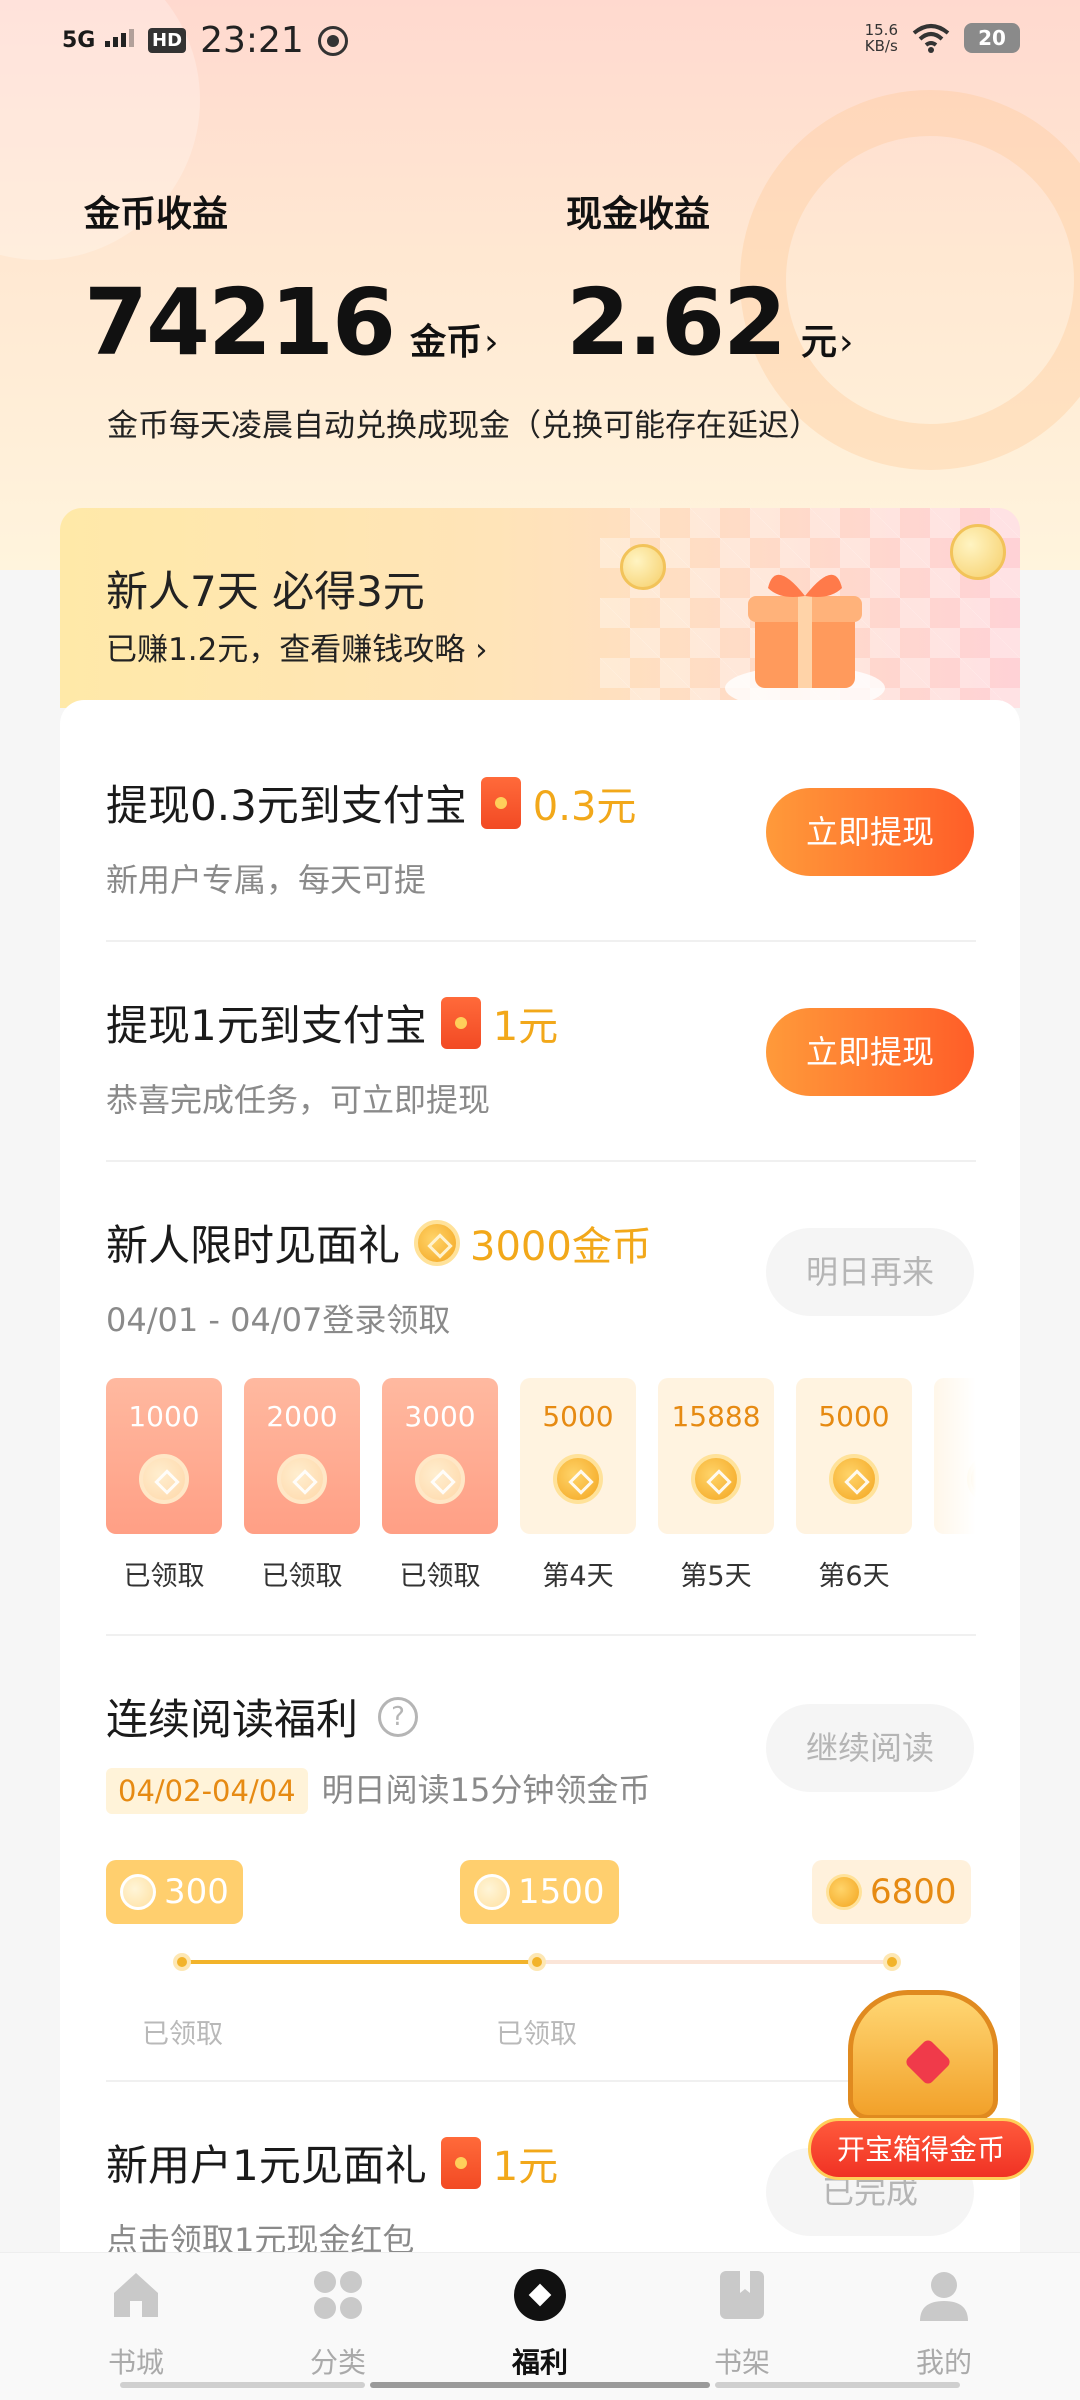 This screenshot has height=2400, width=1080. Describe the element at coordinates (240, 322) in the screenshot. I see `coin-earnings-value: 74216` at that location.